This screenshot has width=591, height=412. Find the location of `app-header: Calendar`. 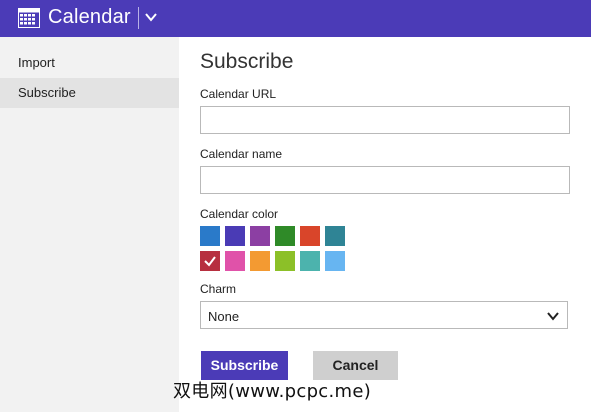

app-header: Calendar is located at coordinates (295, 18).